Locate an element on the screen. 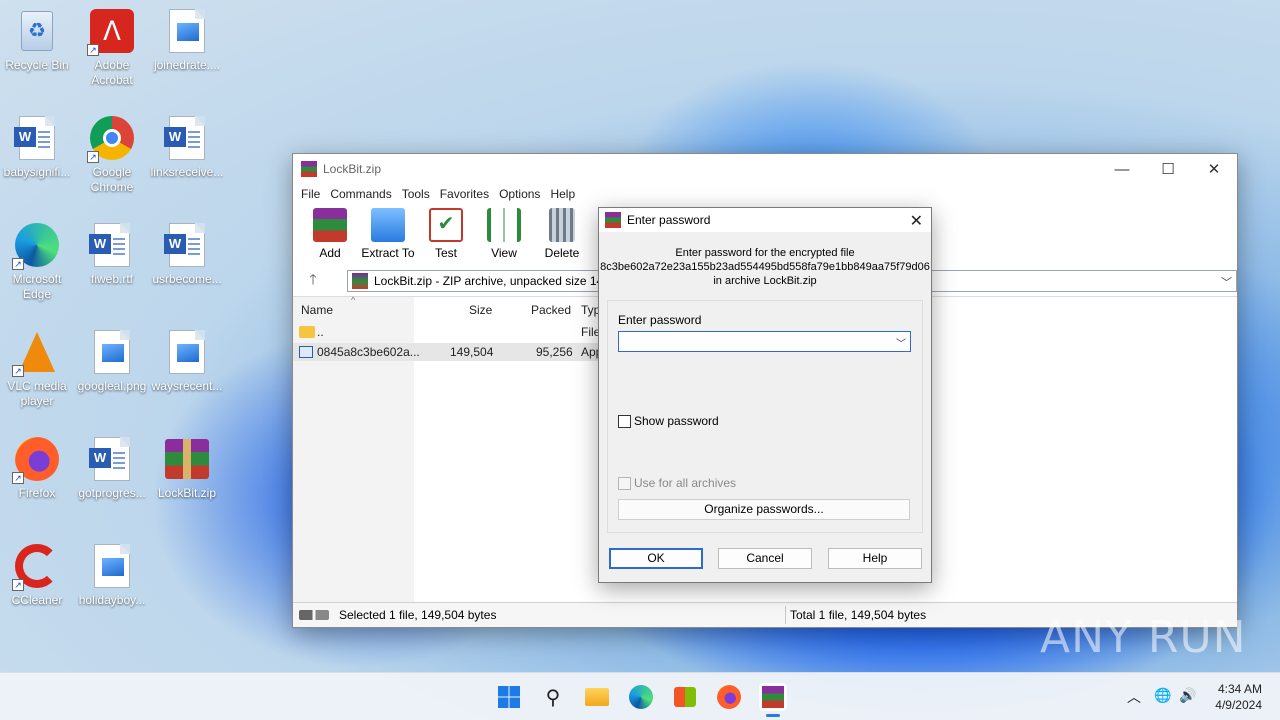 The width and height of the screenshot is (1280, 720). test-label: Test is located at coordinates (445, 253).